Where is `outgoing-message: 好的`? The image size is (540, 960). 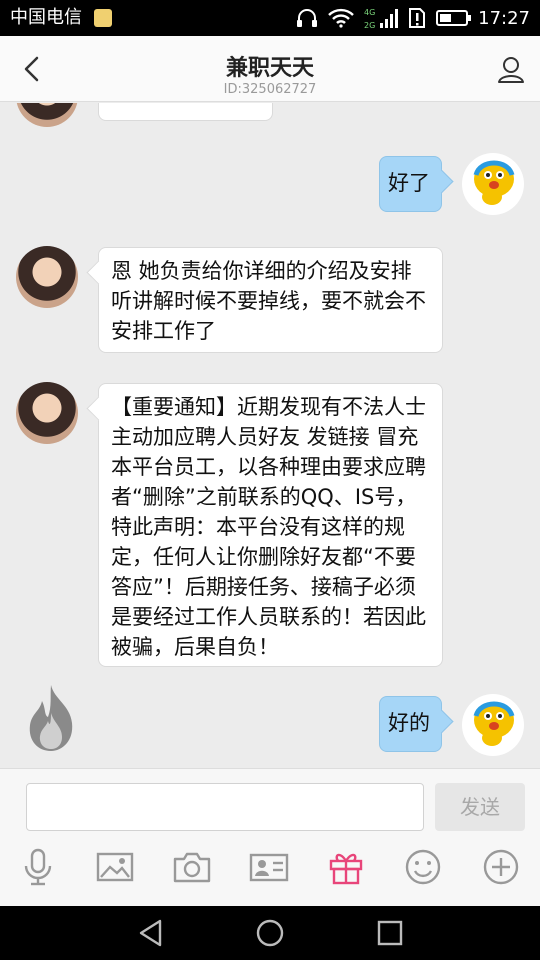
outgoing-message: 好的 is located at coordinates (410, 724).